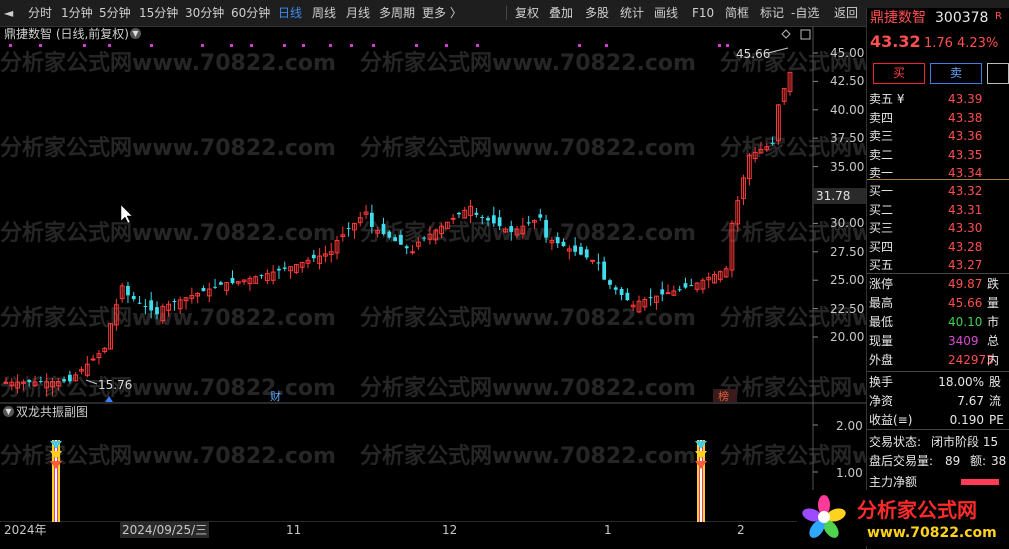  I want to click on stat2-value: 7.67, so click(970, 401).